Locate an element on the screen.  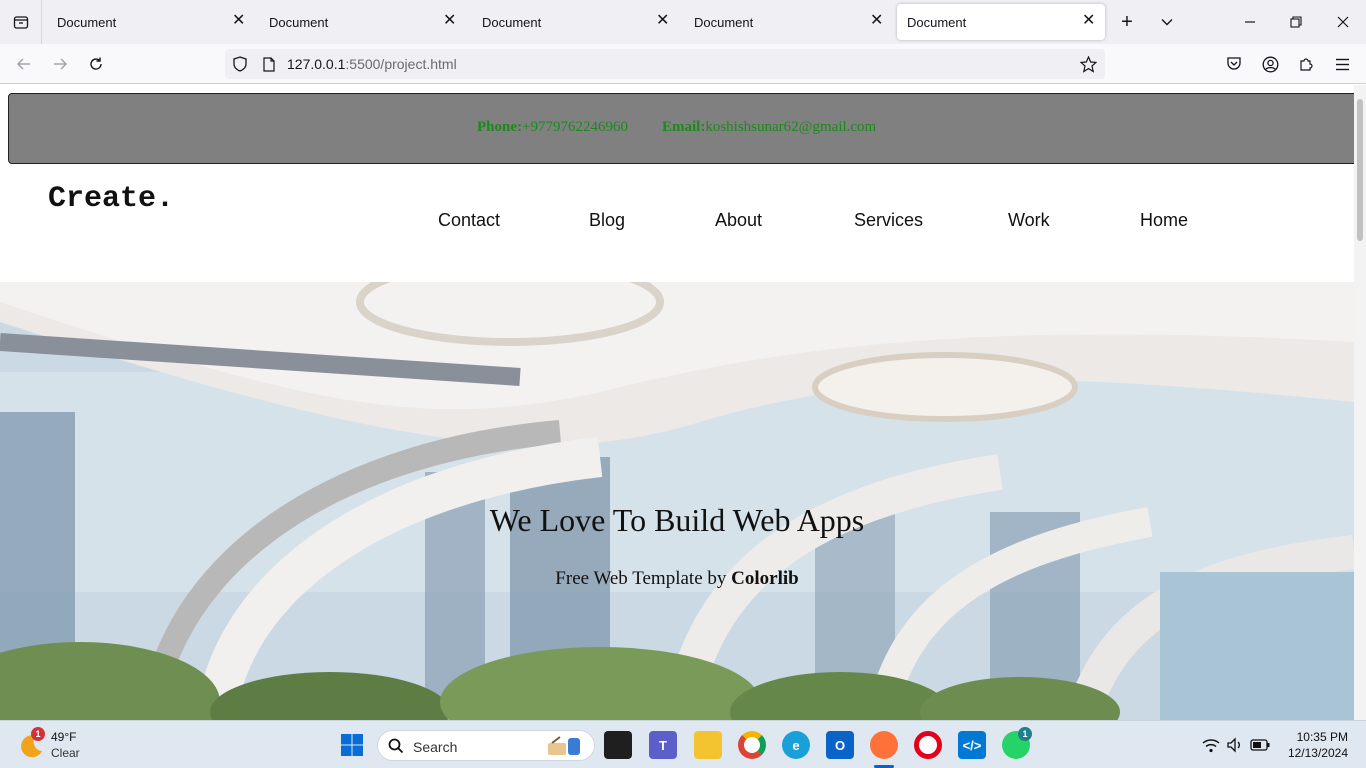
tab-list-icon is located at coordinates (20, 22).